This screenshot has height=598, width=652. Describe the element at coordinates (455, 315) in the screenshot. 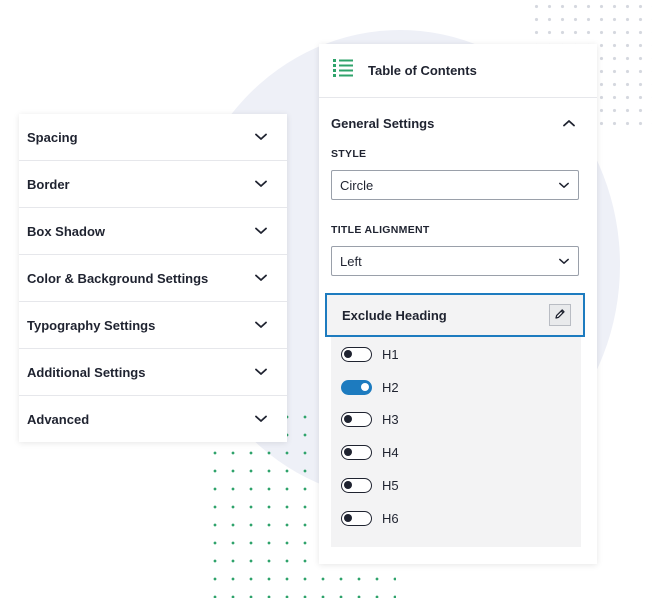

I see `exclude-heading-header: Exclude Heading` at that location.